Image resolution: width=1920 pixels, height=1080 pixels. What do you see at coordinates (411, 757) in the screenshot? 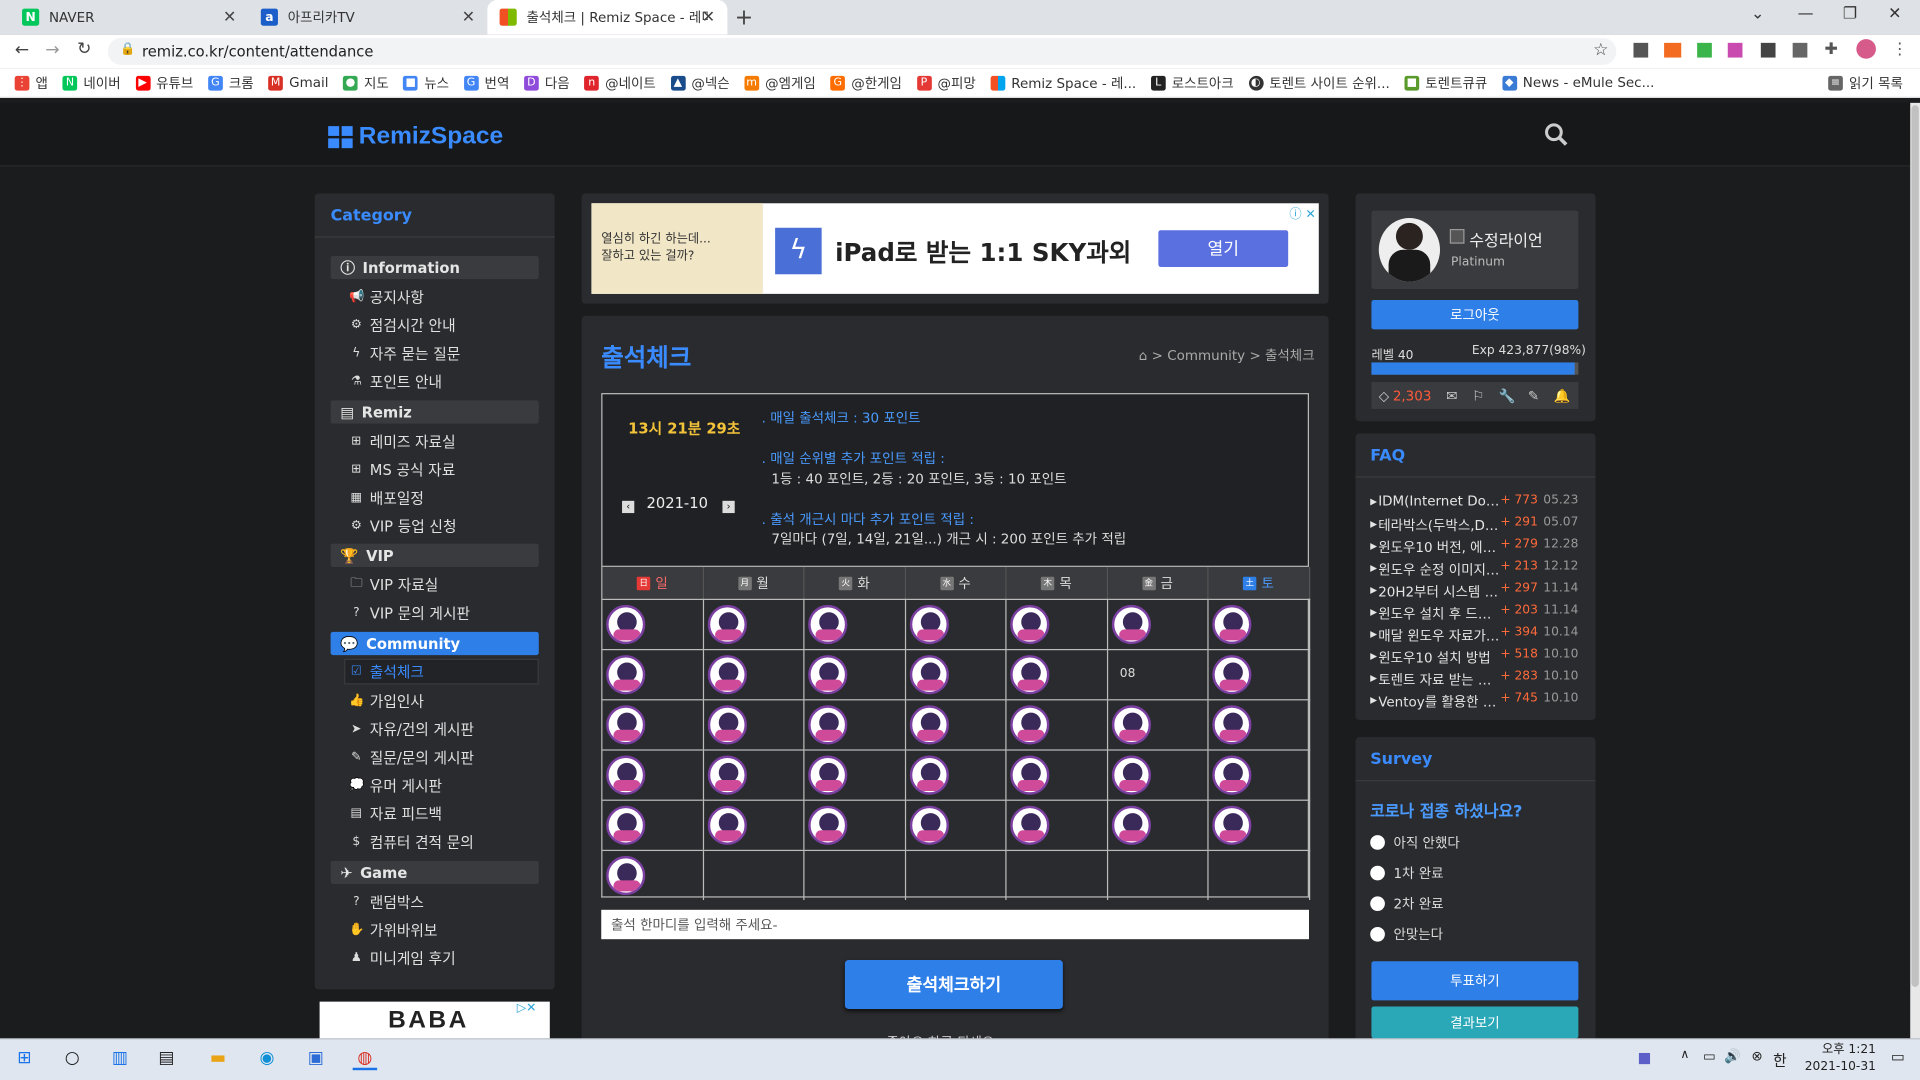
I see `sidebar-item-question-board: ✎ 질문/문의 게시판` at bounding box center [411, 757].